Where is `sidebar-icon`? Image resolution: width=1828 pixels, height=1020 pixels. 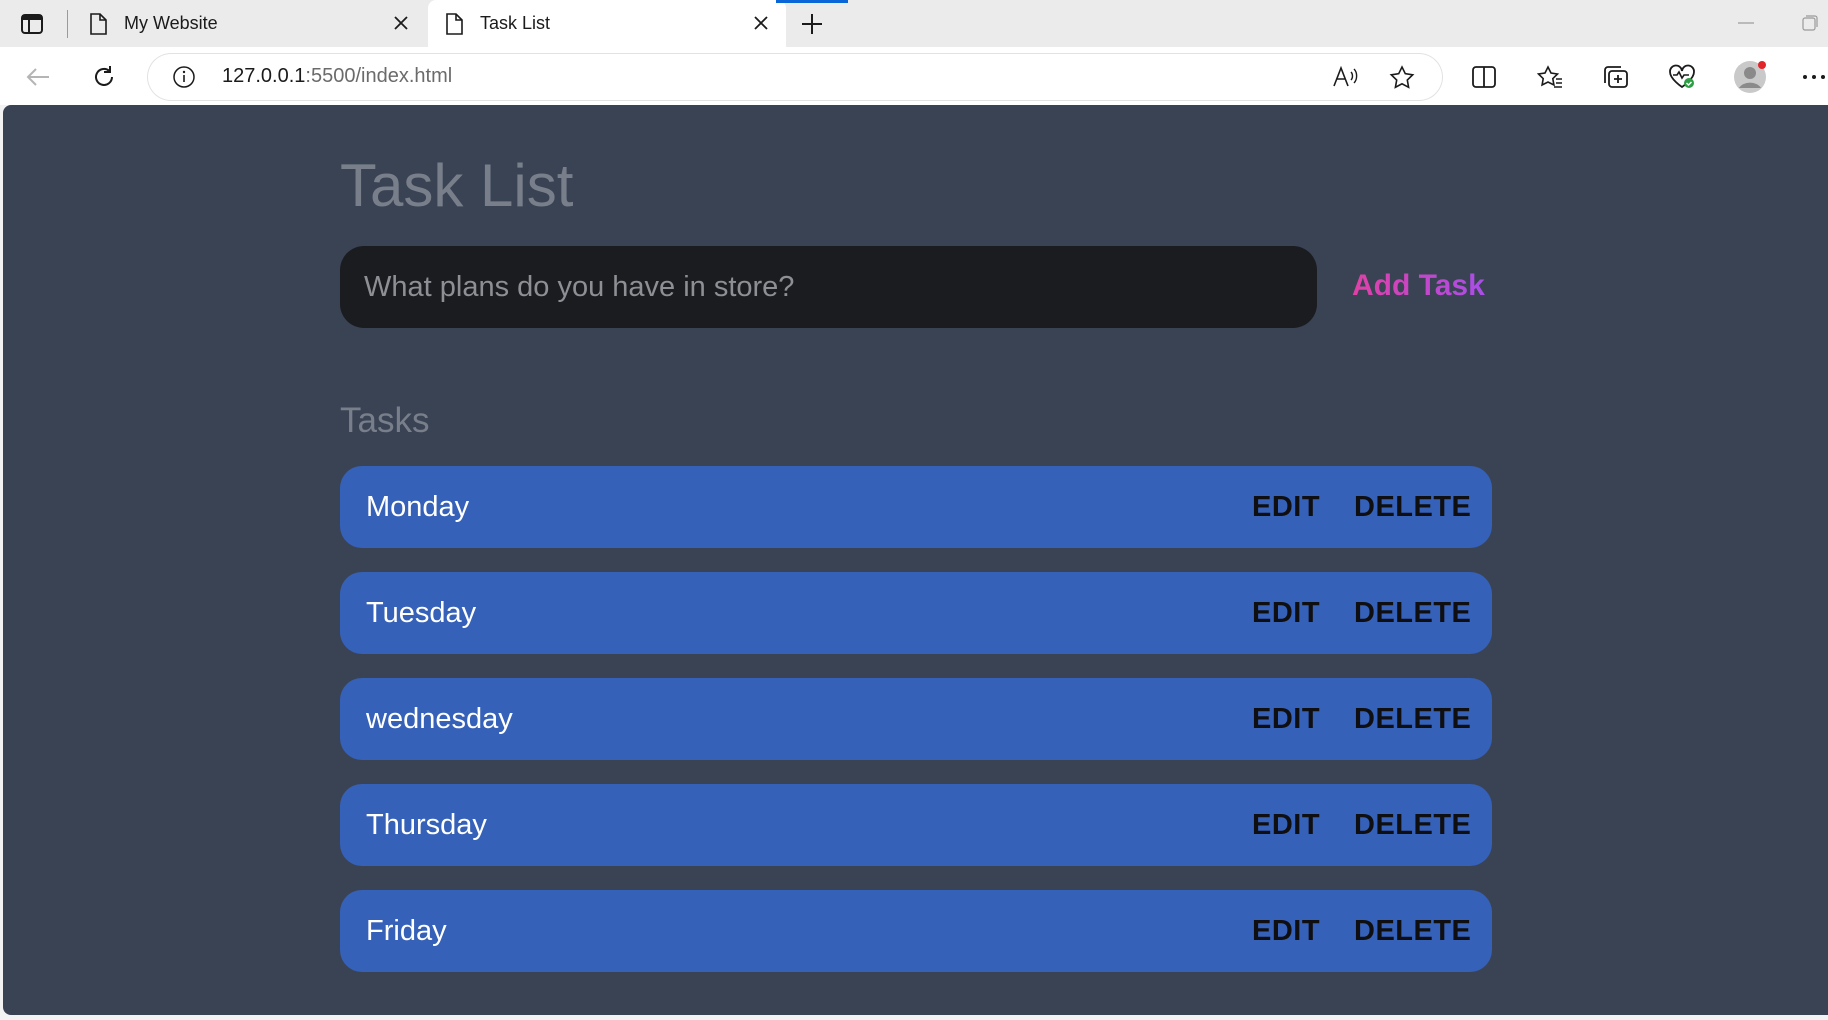
sidebar-icon is located at coordinates (32, 24).